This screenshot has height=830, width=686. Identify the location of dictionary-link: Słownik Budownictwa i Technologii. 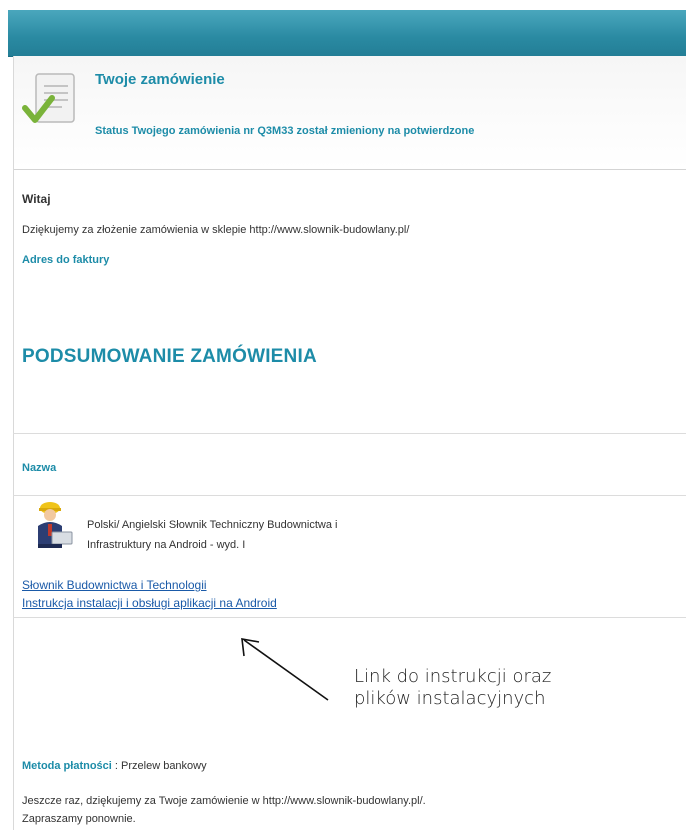
(114, 585).